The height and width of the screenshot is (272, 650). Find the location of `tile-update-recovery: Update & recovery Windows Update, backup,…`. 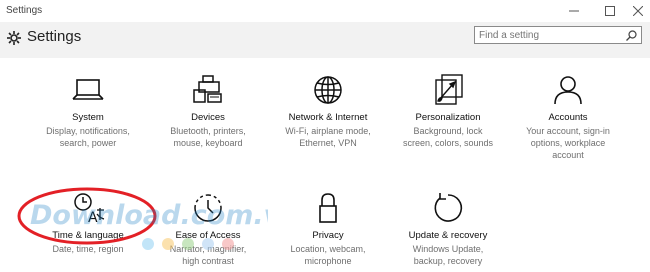

tile-update-recovery: Update & recovery Windows Update, backup,… is located at coordinates (448, 228).